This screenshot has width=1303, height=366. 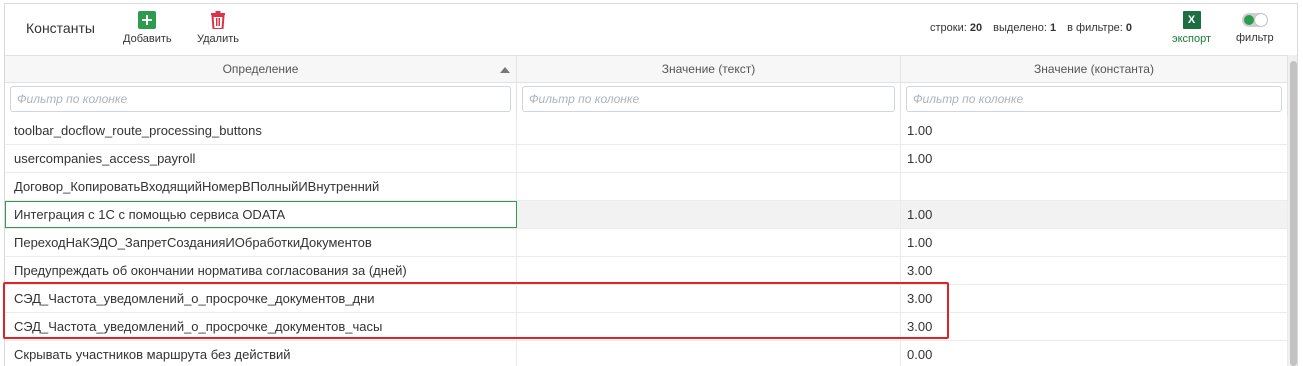 I want to click on column-header-text-value: Значение (текст), so click(x=709, y=69).